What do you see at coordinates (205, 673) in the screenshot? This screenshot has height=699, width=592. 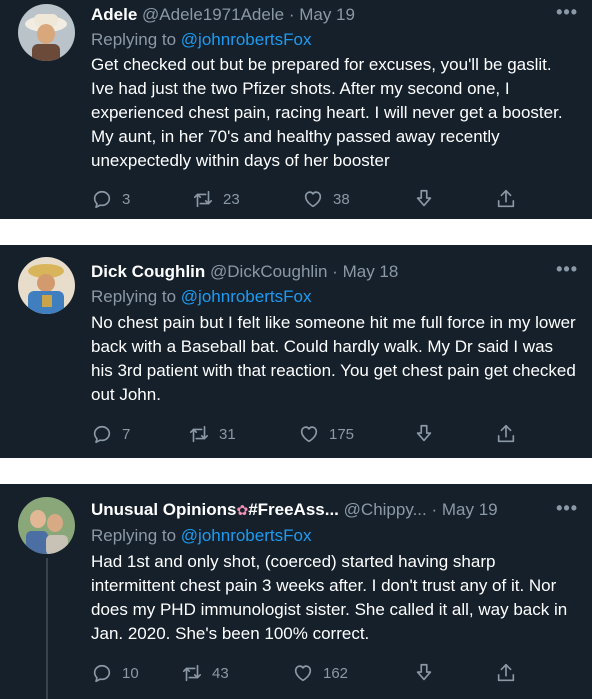 I see `retweet-button: 43` at bounding box center [205, 673].